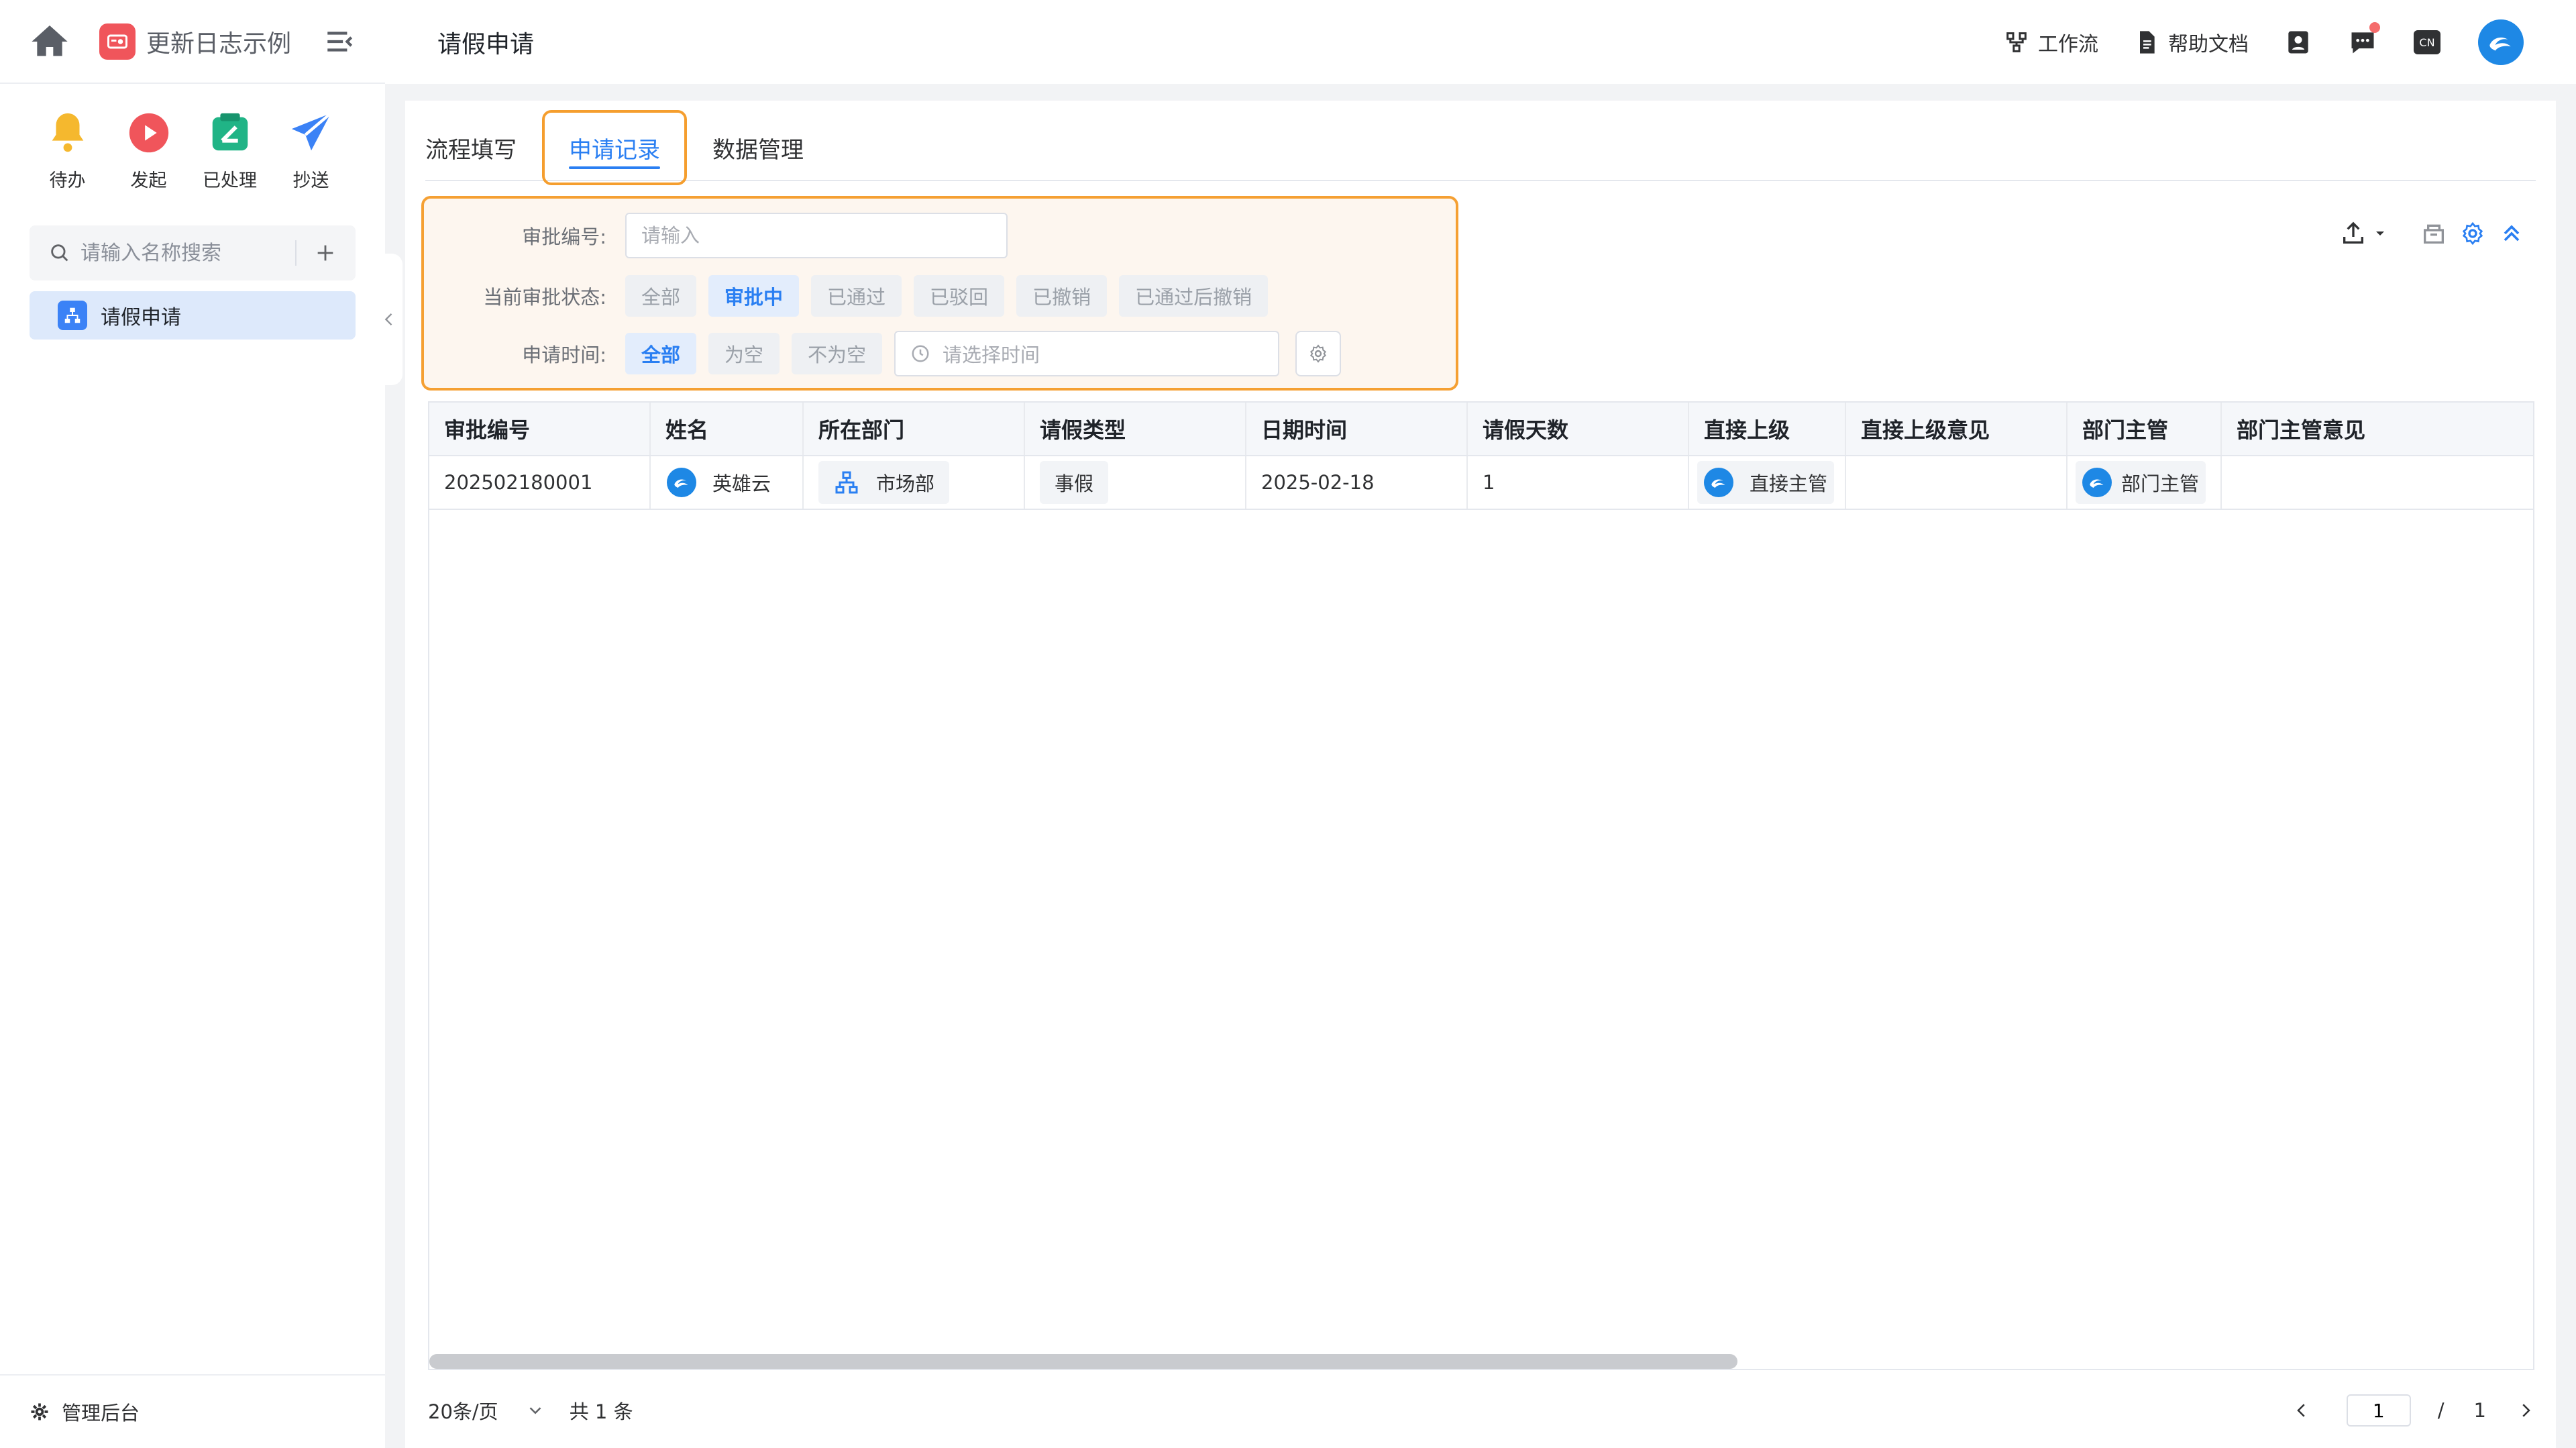  What do you see at coordinates (486, 1410) in the screenshot?
I see `page-size-select: 20条/页` at bounding box center [486, 1410].